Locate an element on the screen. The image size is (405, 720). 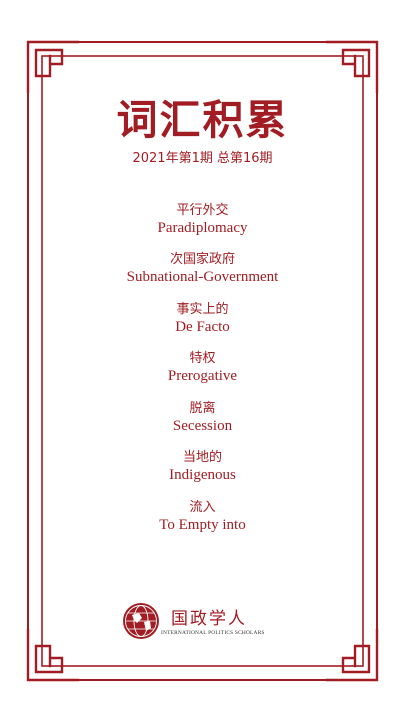
vocabulary-item: 事实上的 De Facto is located at coordinates (202, 319).